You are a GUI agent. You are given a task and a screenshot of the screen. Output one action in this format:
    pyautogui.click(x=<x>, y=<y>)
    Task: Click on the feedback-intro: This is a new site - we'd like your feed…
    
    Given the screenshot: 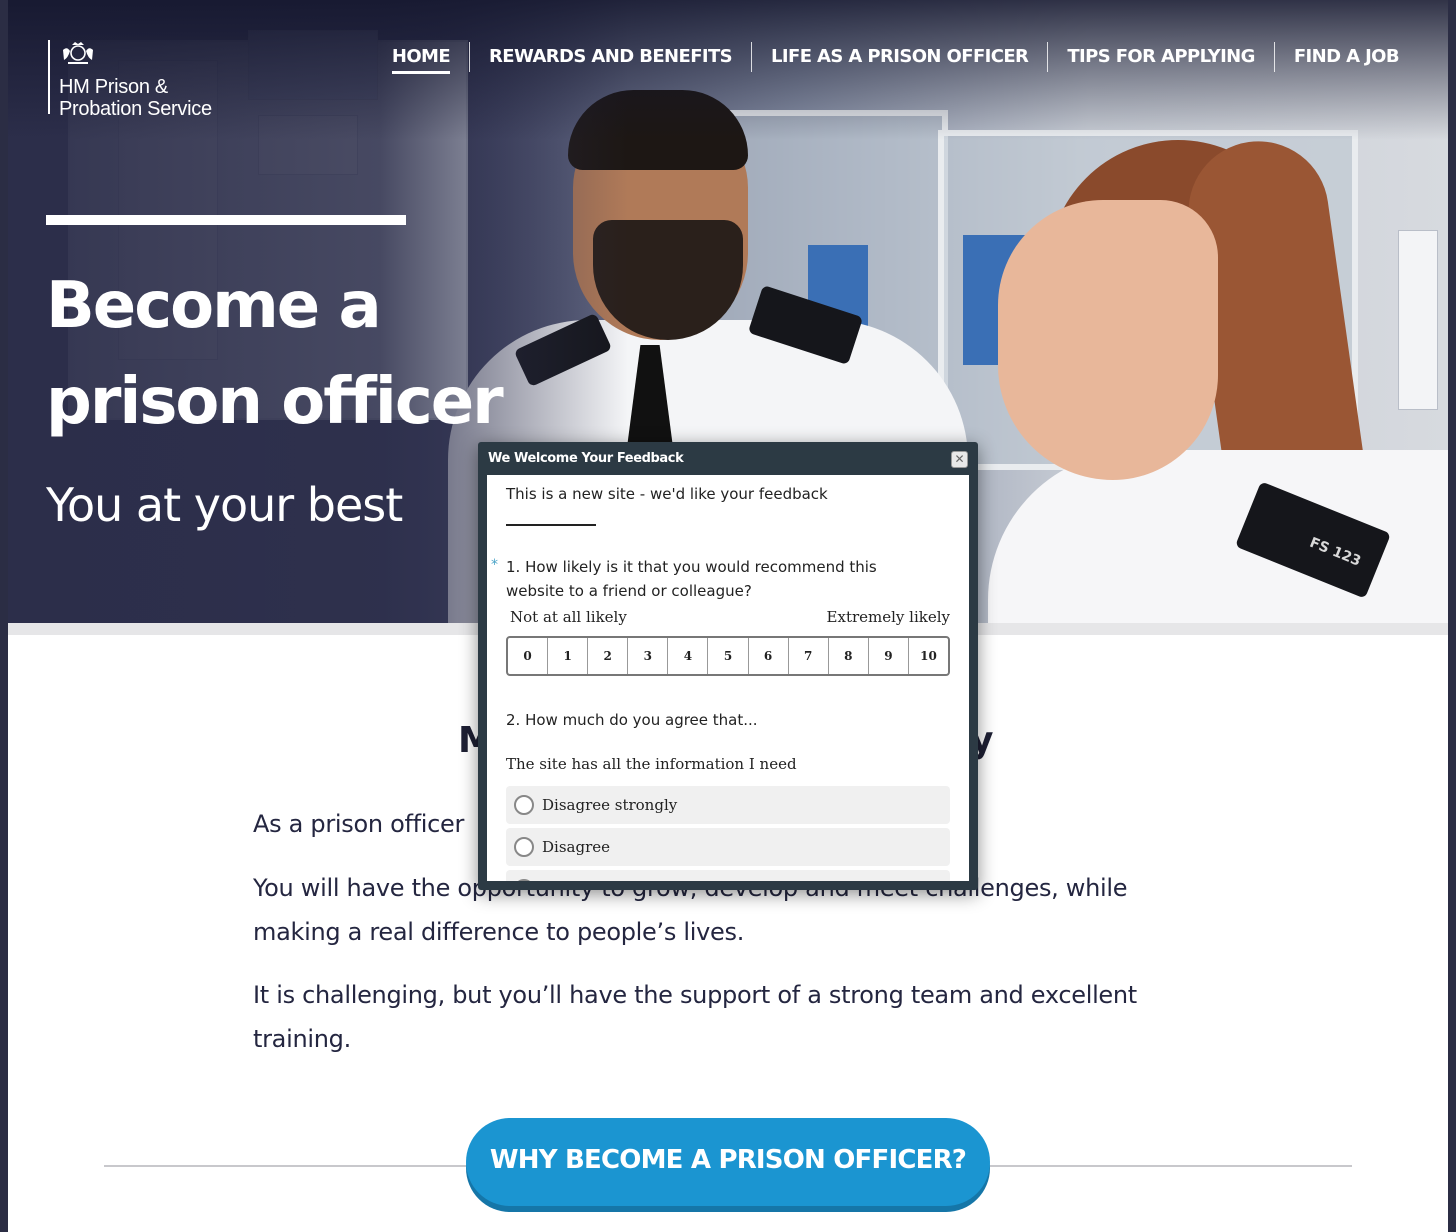 What is the action you would take?
    pyautogui.click(x=667, y=494)
    